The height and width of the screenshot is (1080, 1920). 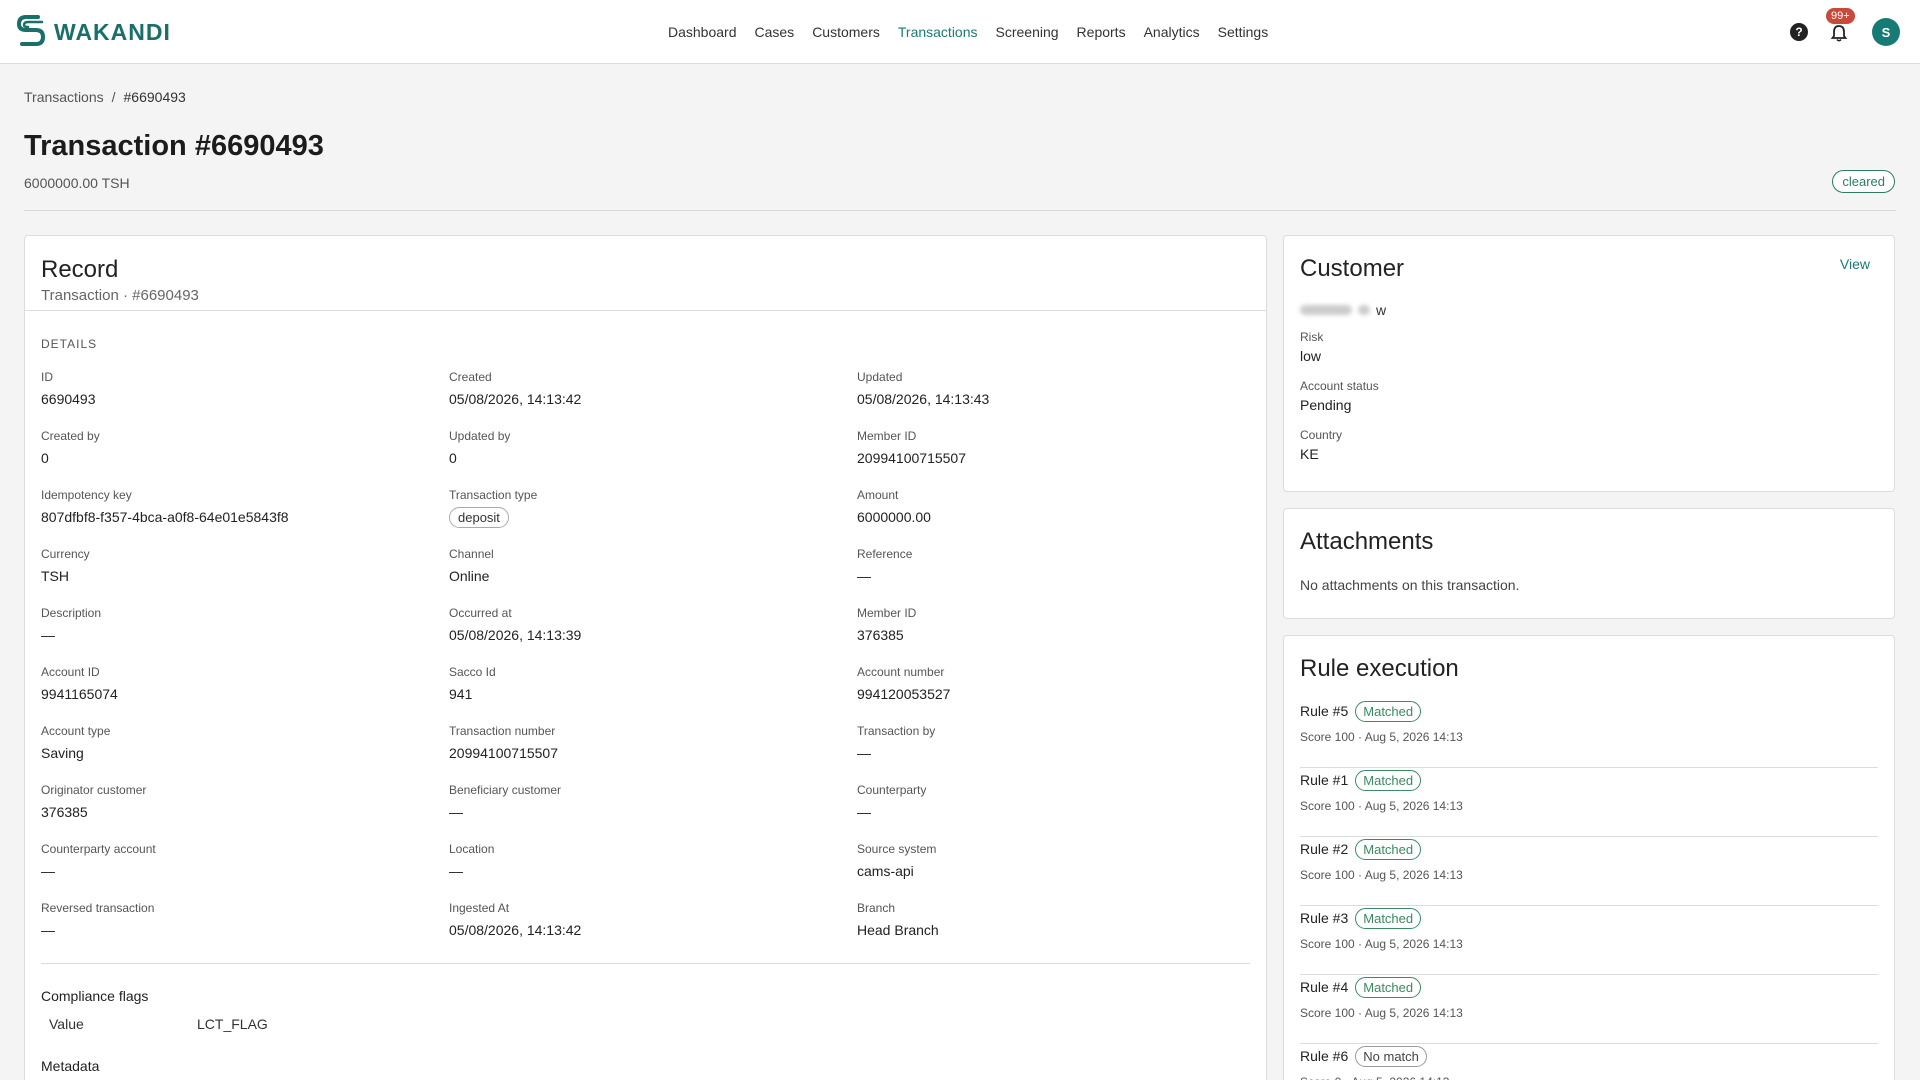 I want to click on field-label: Account number, so click(x=901, y=672).